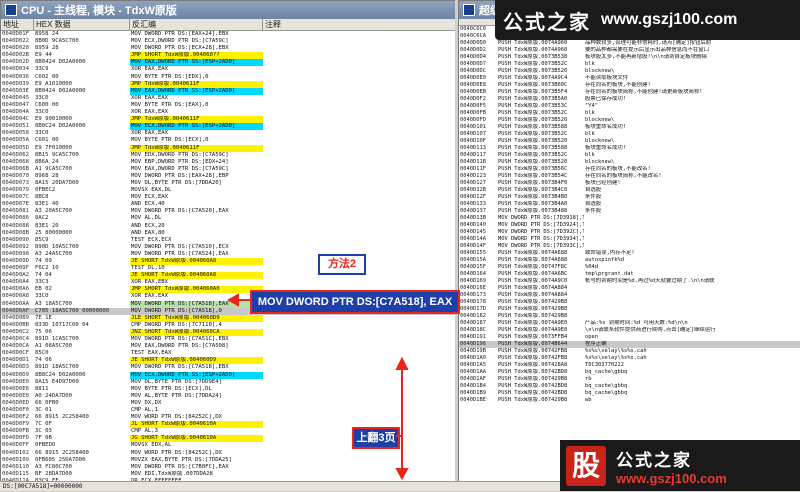  I want to click on watermark-top-brand: 公式之家, so click(547, 21).